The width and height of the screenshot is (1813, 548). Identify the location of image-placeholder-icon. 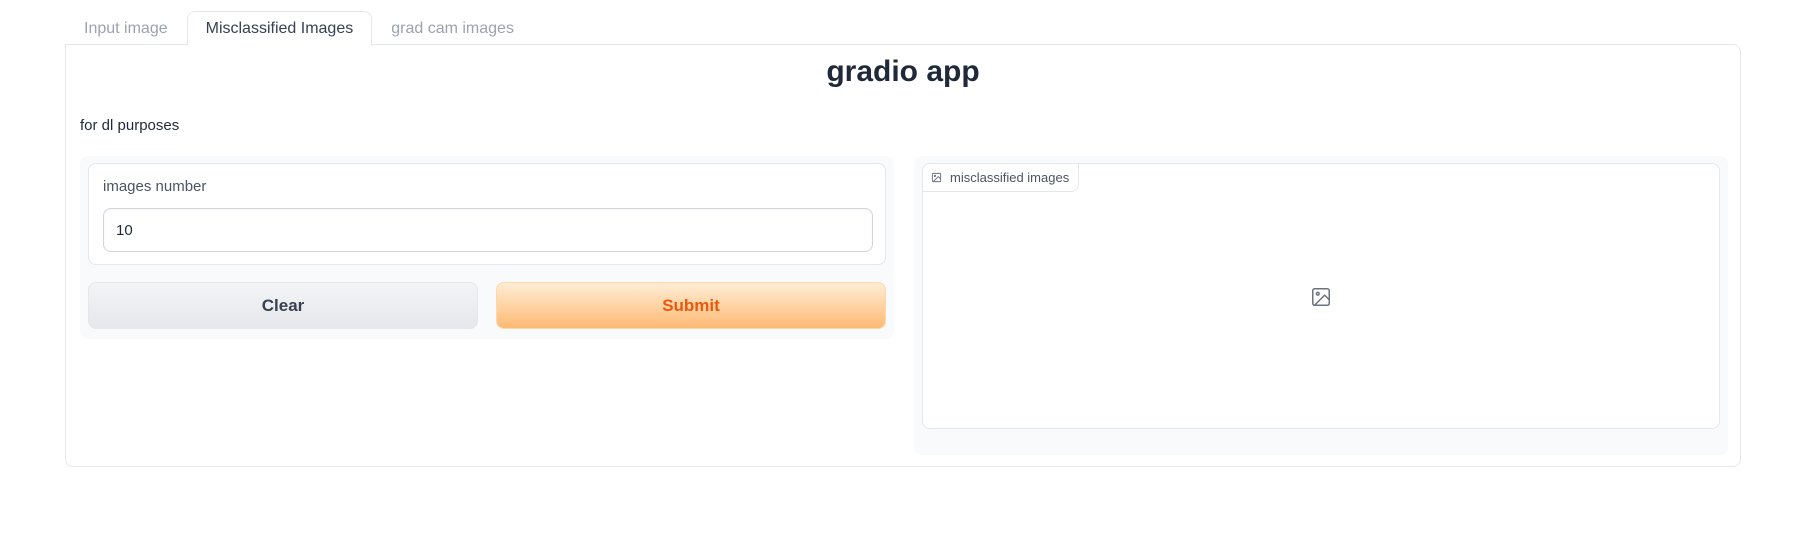
(1321, 297).